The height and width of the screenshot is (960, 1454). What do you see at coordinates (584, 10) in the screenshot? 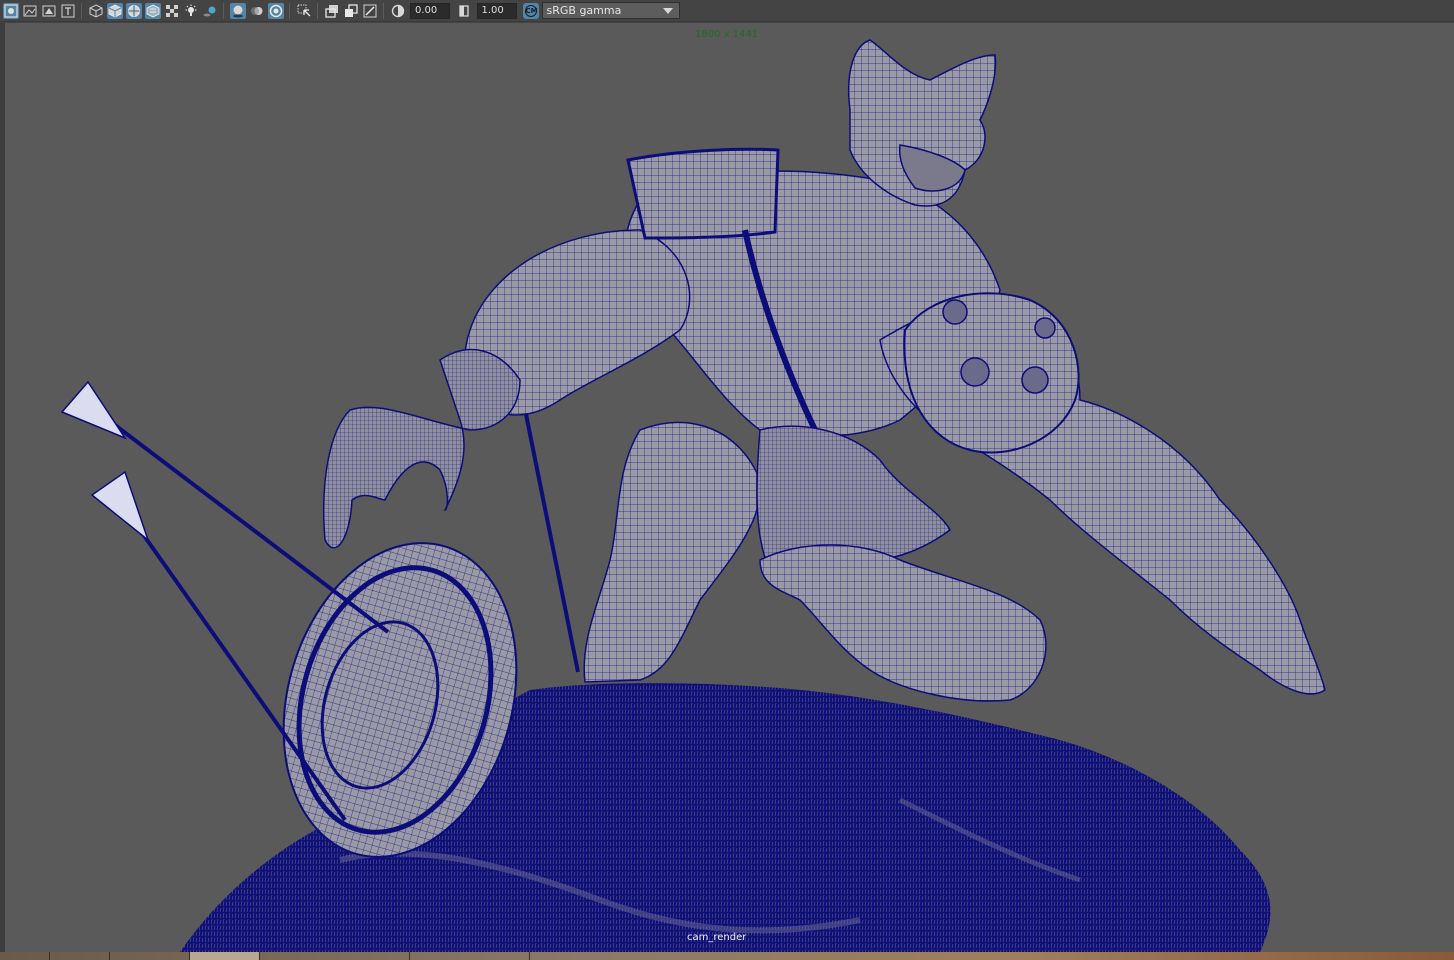
I see `color-space-value: sRGB gamma` at bounding box center [584, 10].